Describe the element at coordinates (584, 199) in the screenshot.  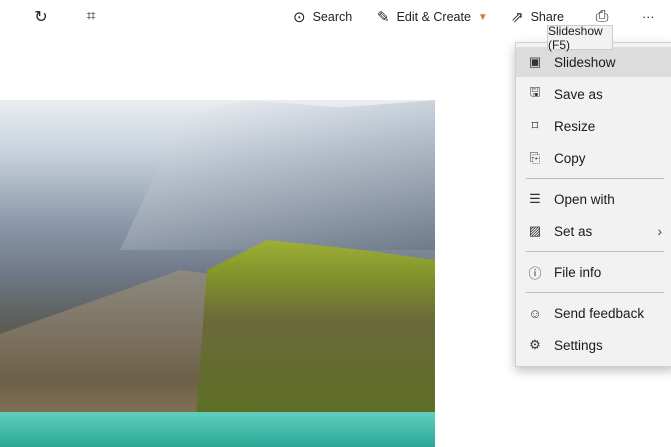
I see `menu-label: Open with` at that location.